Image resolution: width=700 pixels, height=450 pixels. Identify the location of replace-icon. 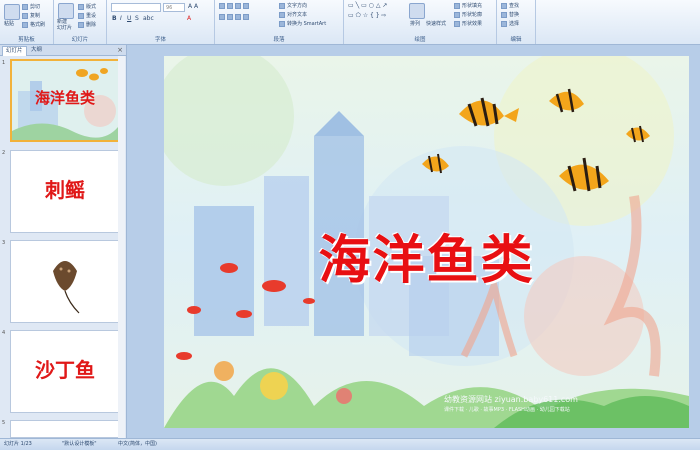
(504, 14).